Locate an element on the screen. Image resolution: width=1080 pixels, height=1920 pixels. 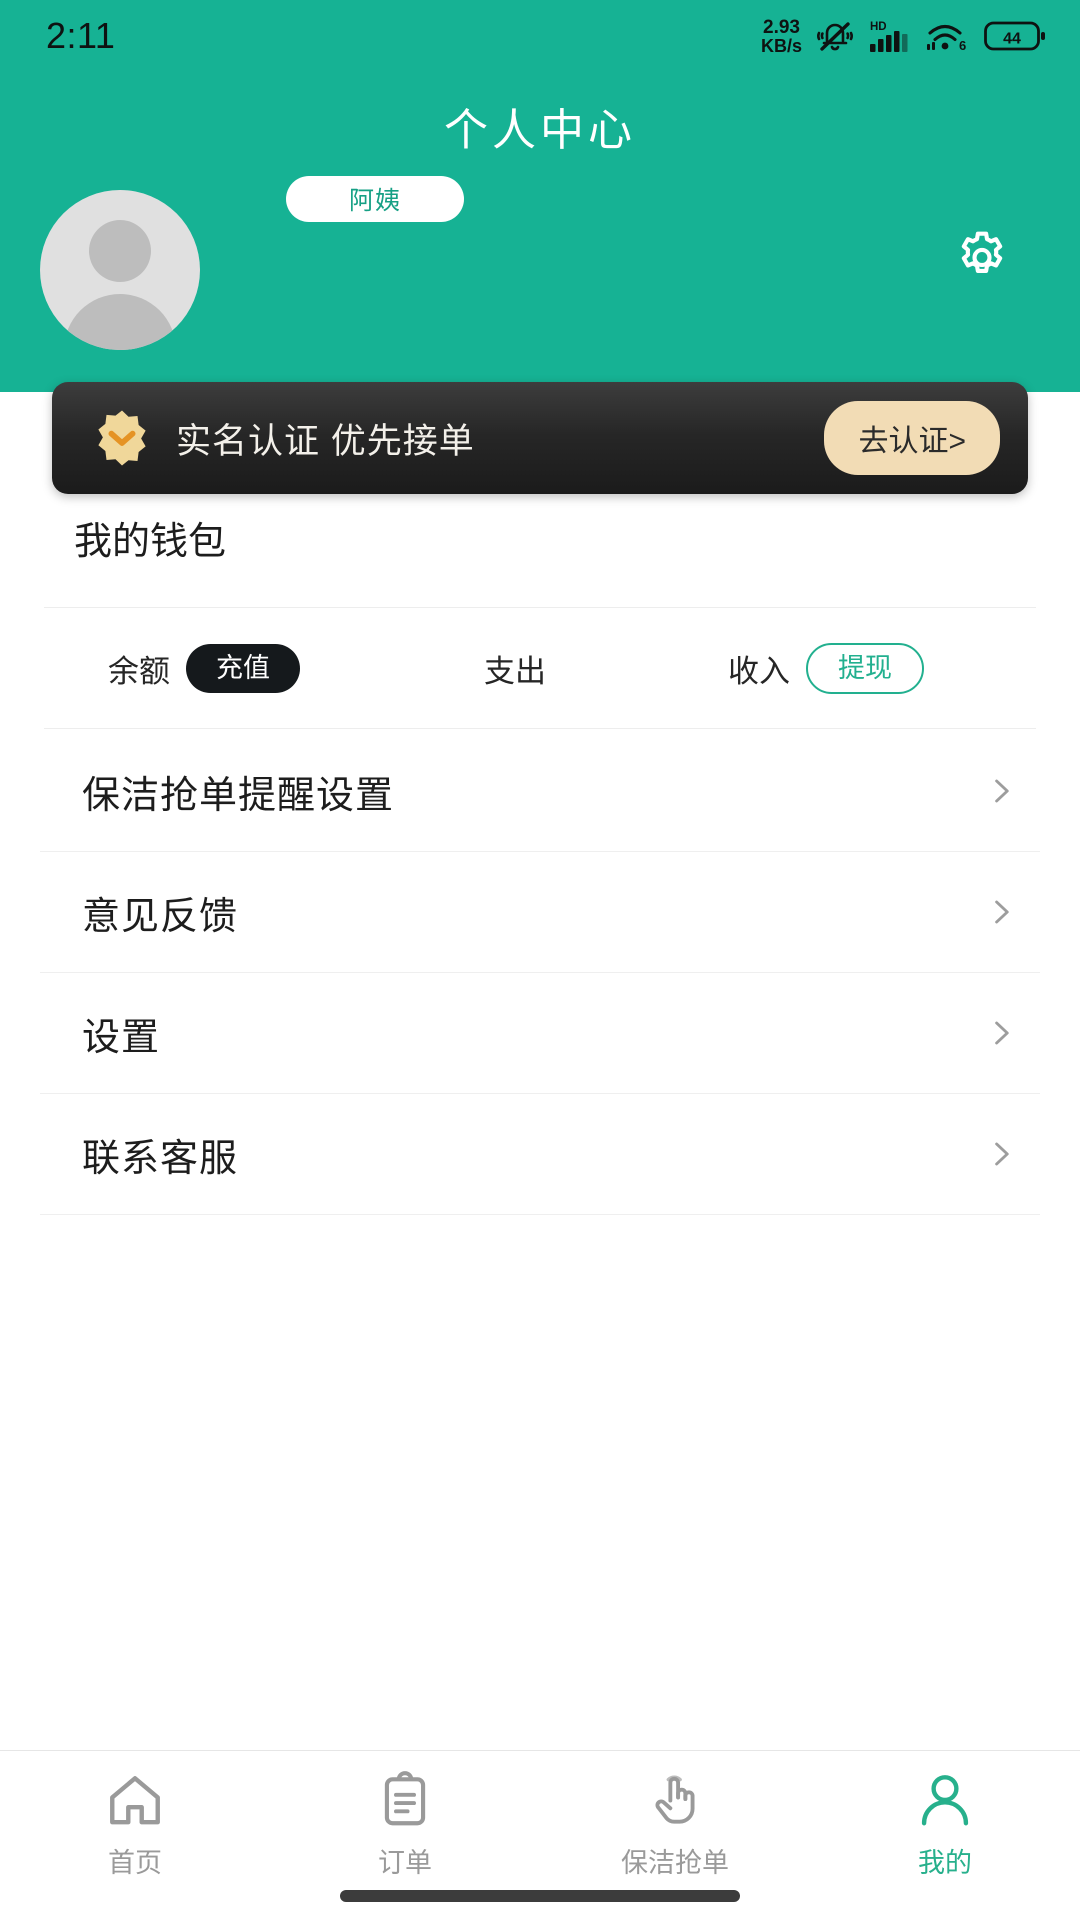
tab-orders: 订单 is located at coordinates (405, 1824).